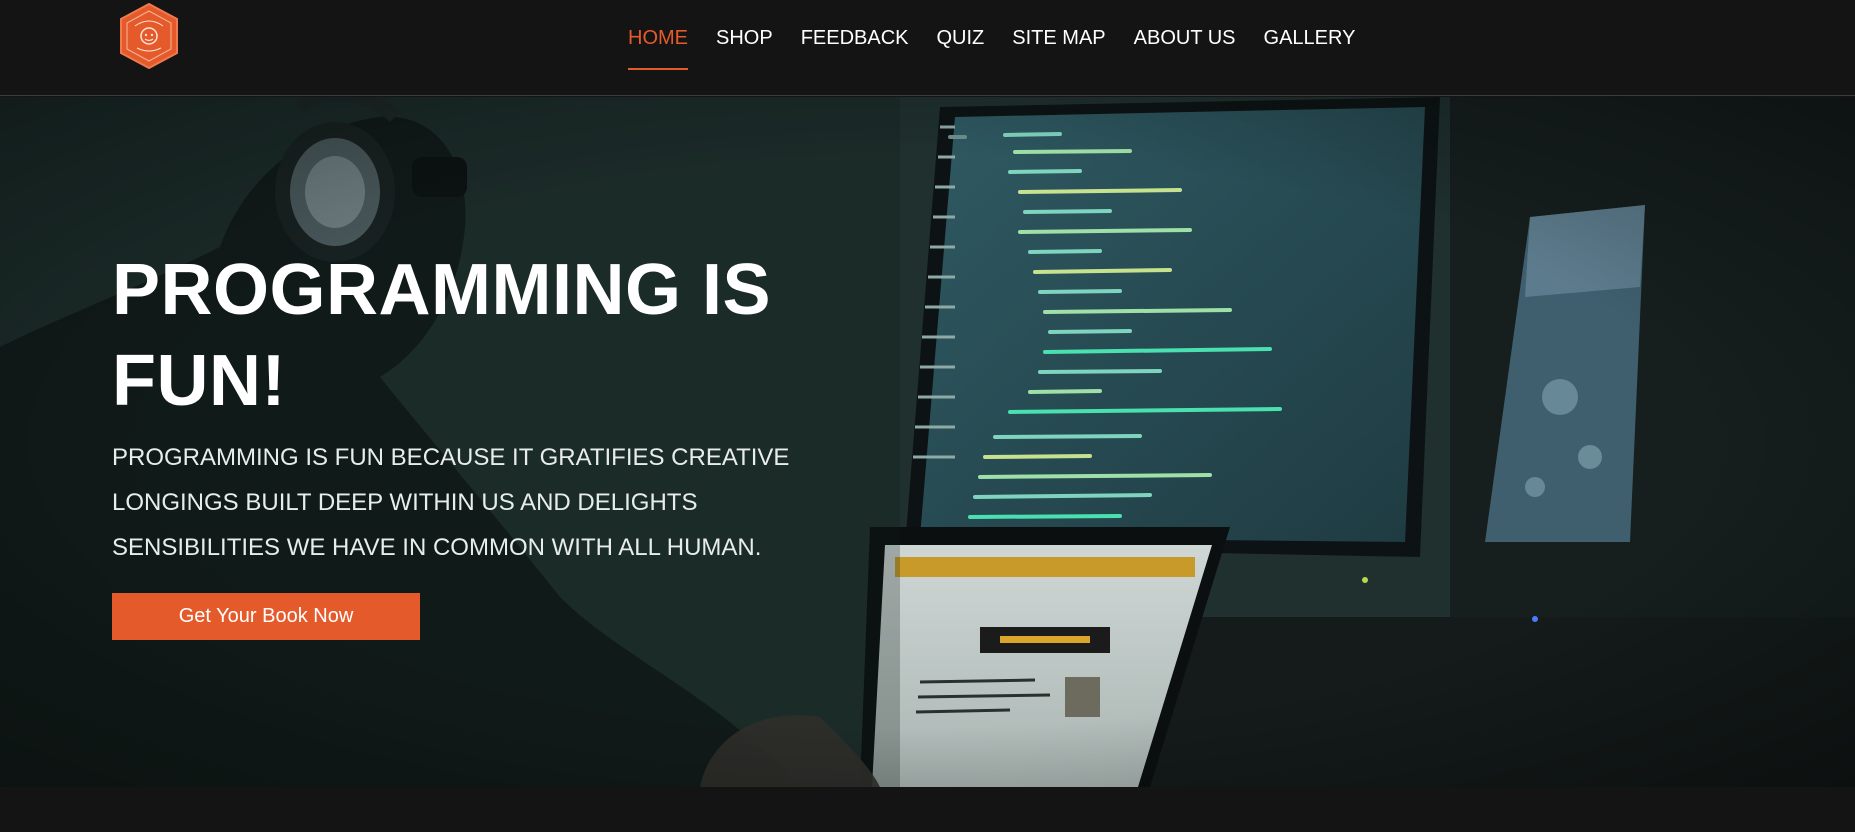 This screenshot has width=1855, height=832. Describe the element at coordinates (927, 809) in the screenshot. I see `page-bottom-band` at that location.